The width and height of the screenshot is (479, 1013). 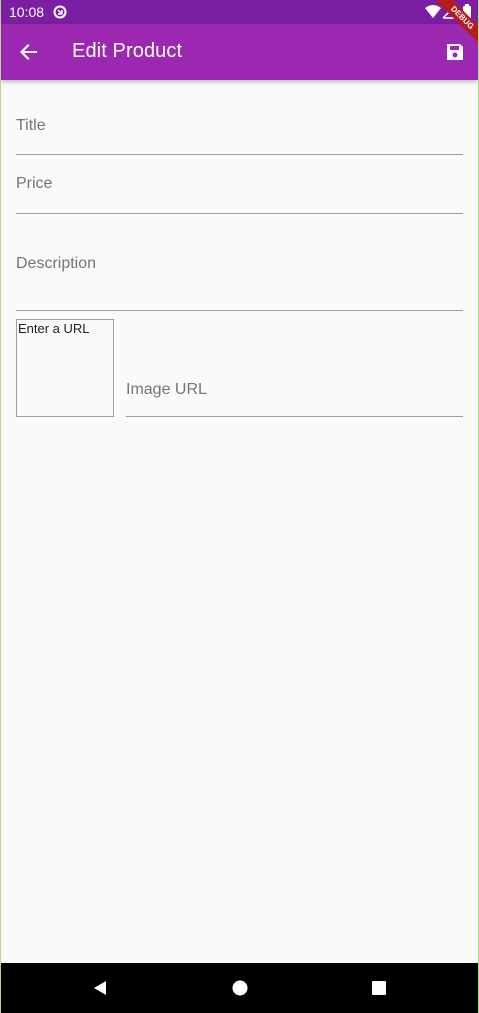 I want to click on save-button, so click(x=455, y=52).